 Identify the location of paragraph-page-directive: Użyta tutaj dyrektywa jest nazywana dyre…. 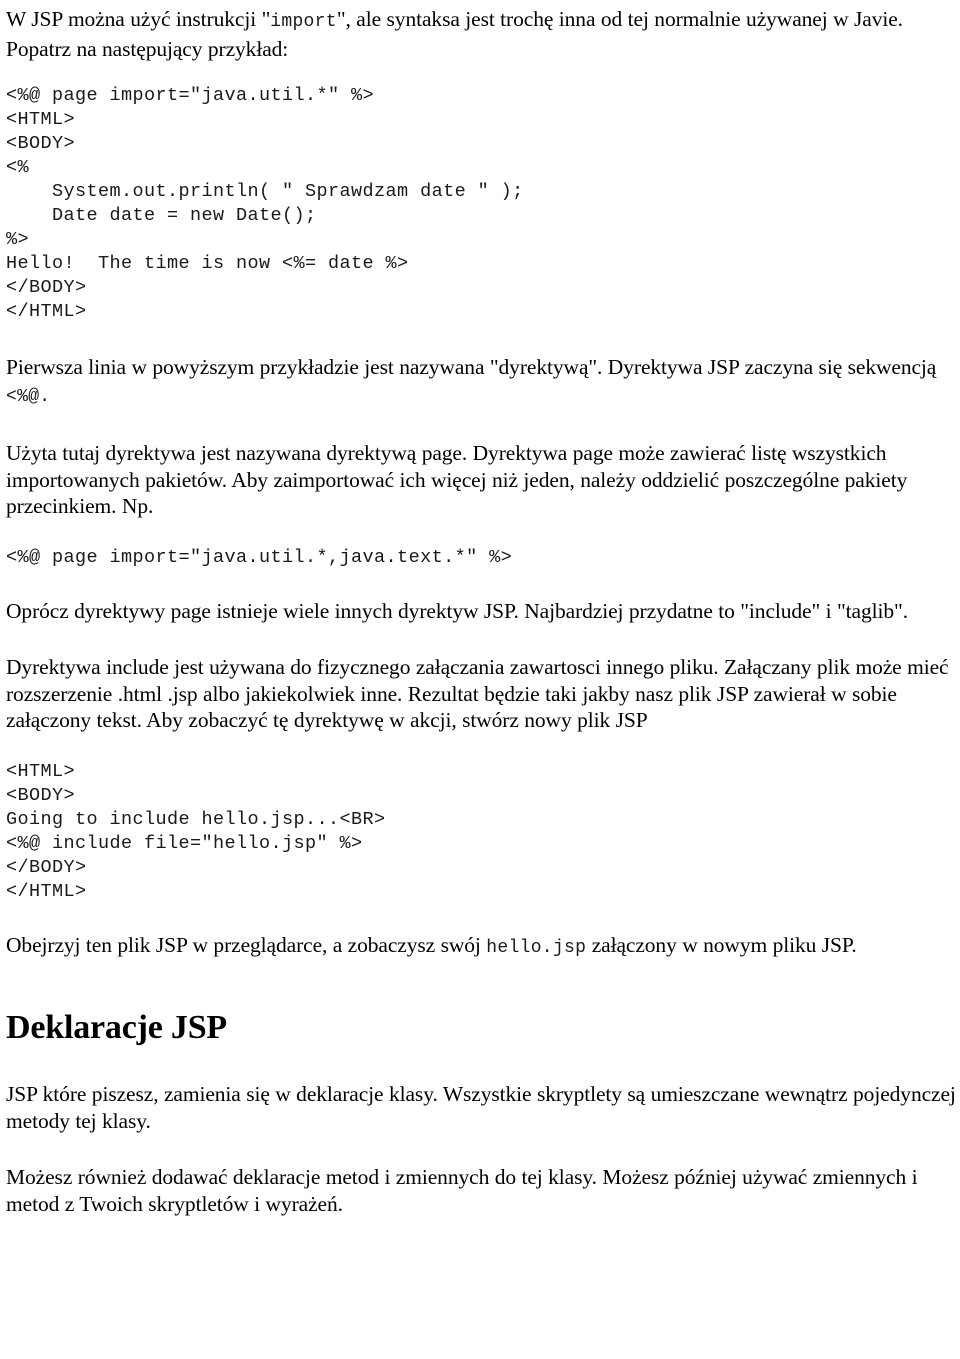
(457, 479).